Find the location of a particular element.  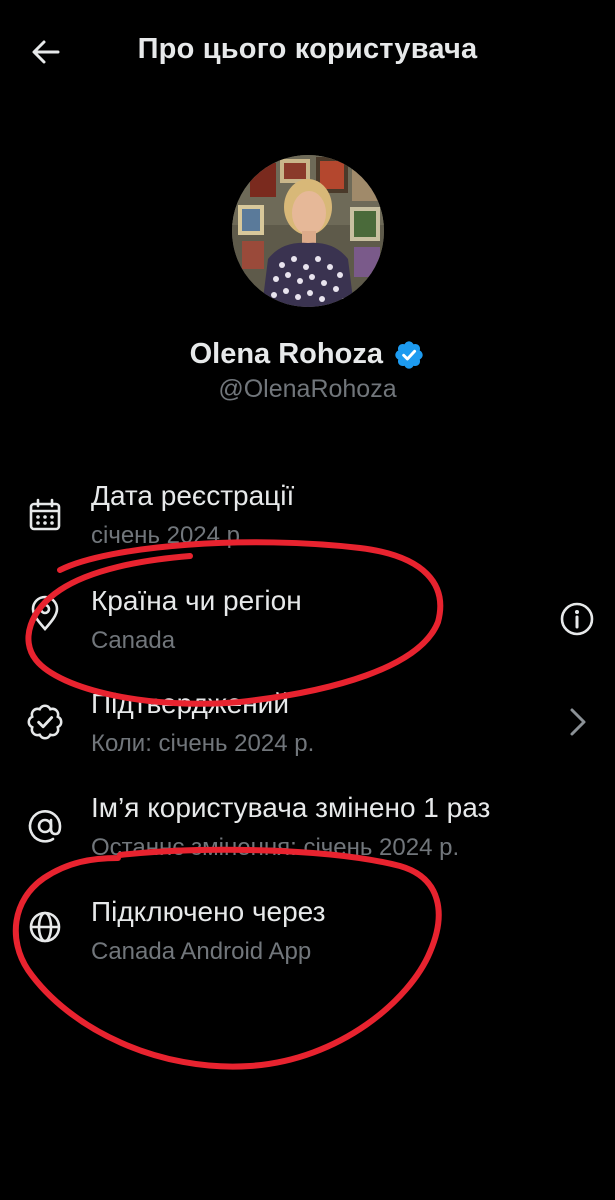

info-row-verified: Підтверджений Коли: січень 2024 р. is located at coordinates (307, 728).